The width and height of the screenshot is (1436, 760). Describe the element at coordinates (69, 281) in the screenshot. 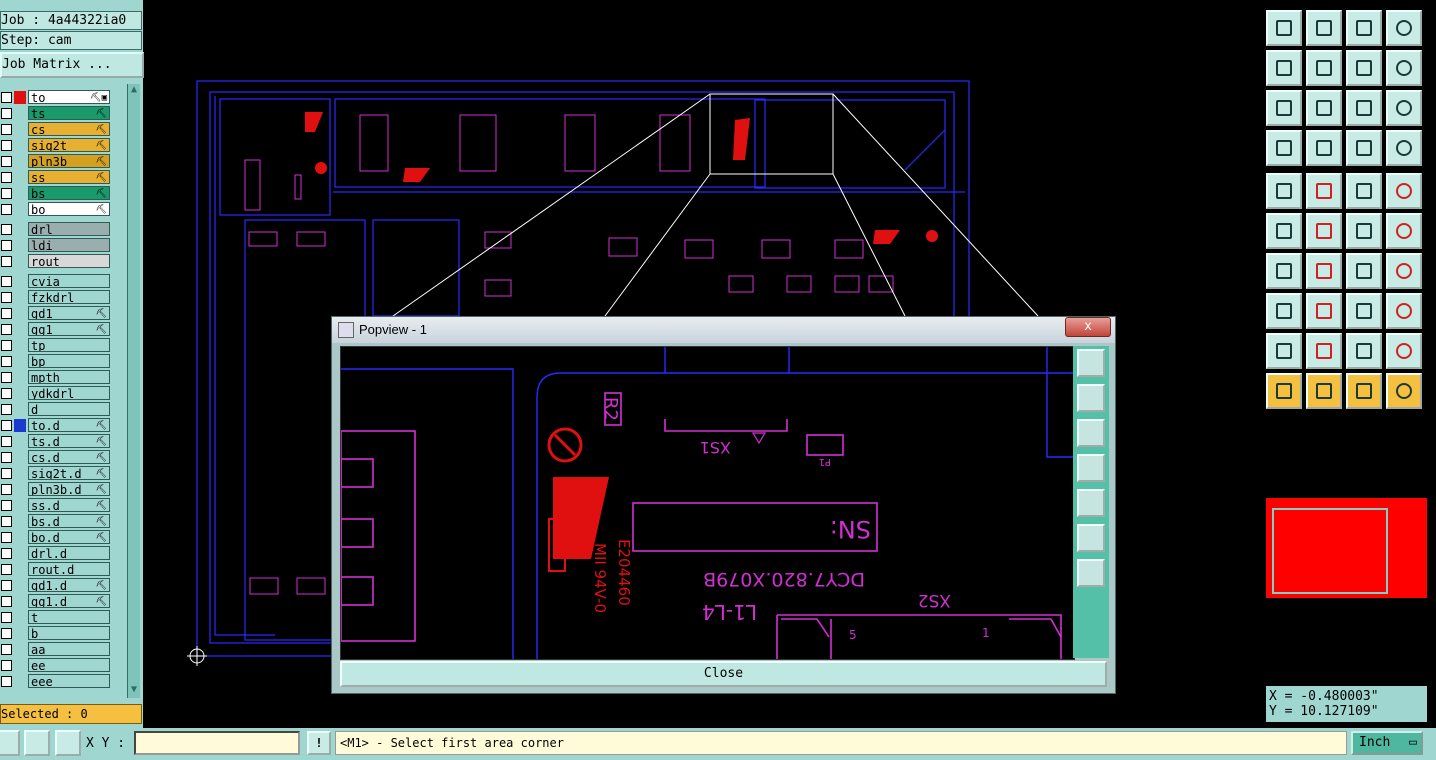

I see `layer-name: cvia` at that location.